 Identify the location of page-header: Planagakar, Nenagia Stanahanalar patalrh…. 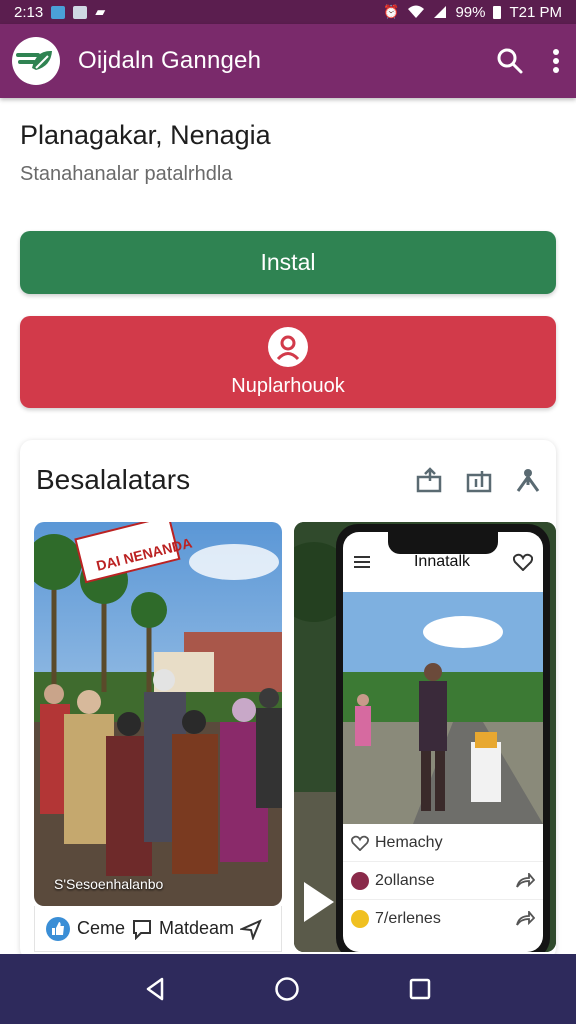
(288, 153).